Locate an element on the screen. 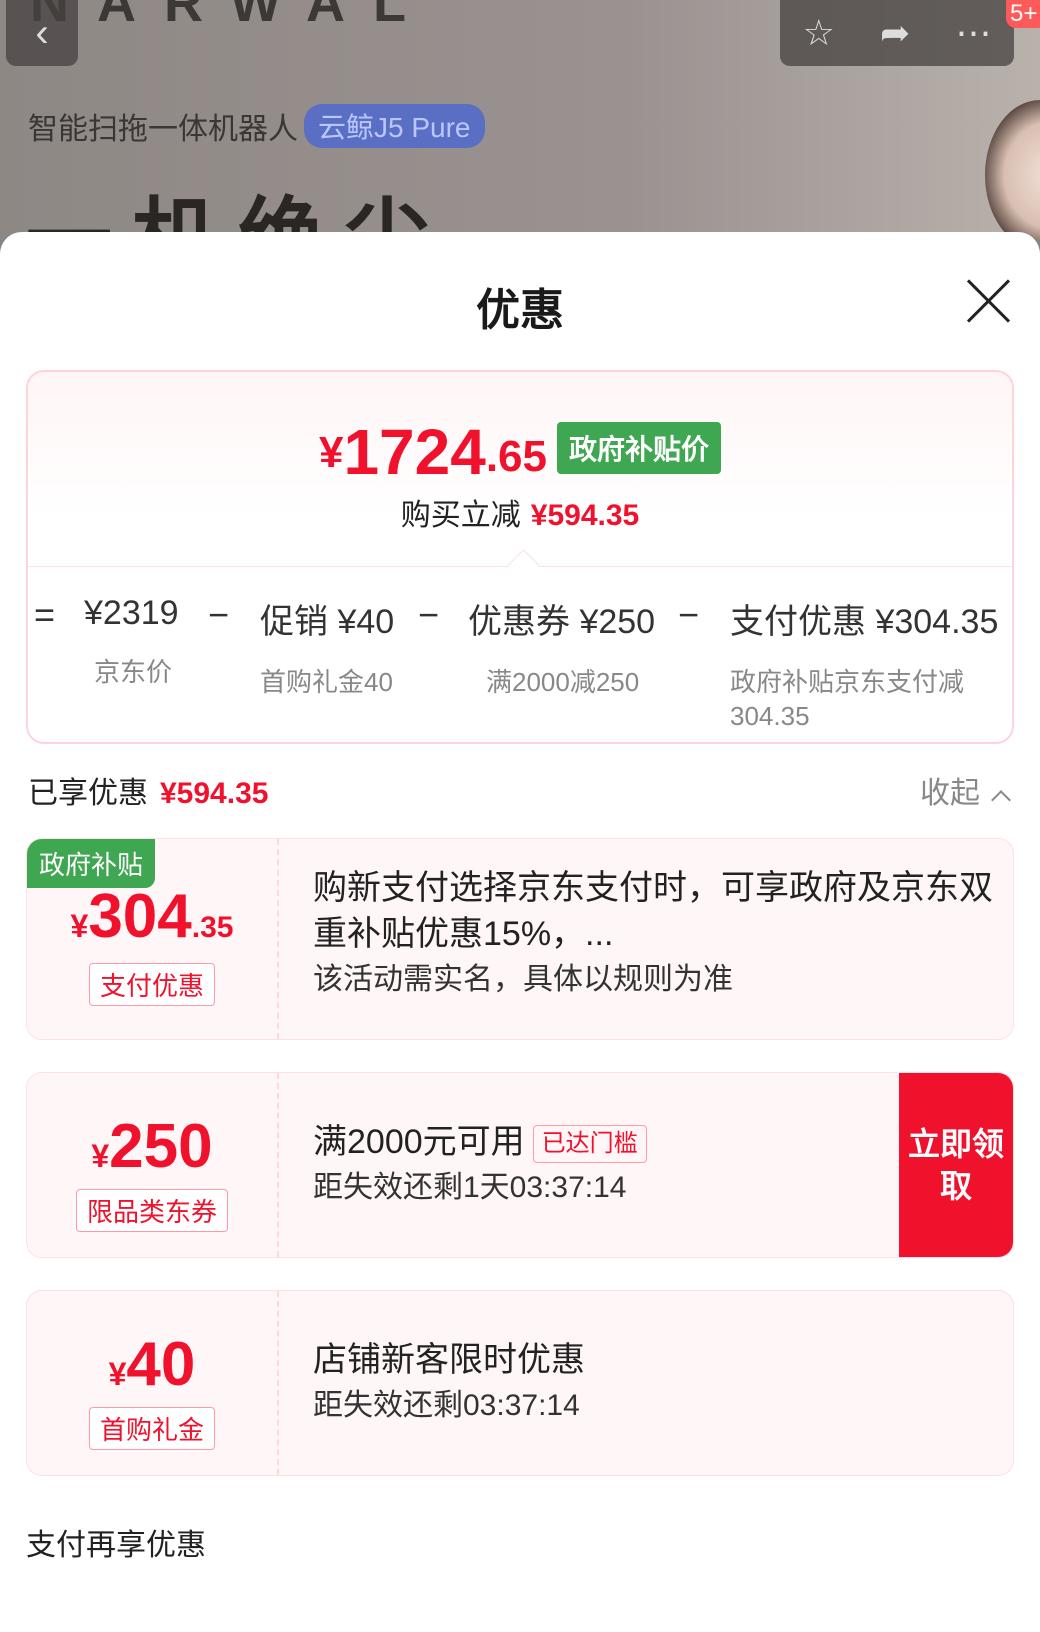  sheet-title: 优惠 is located at coordinates (520, 310).